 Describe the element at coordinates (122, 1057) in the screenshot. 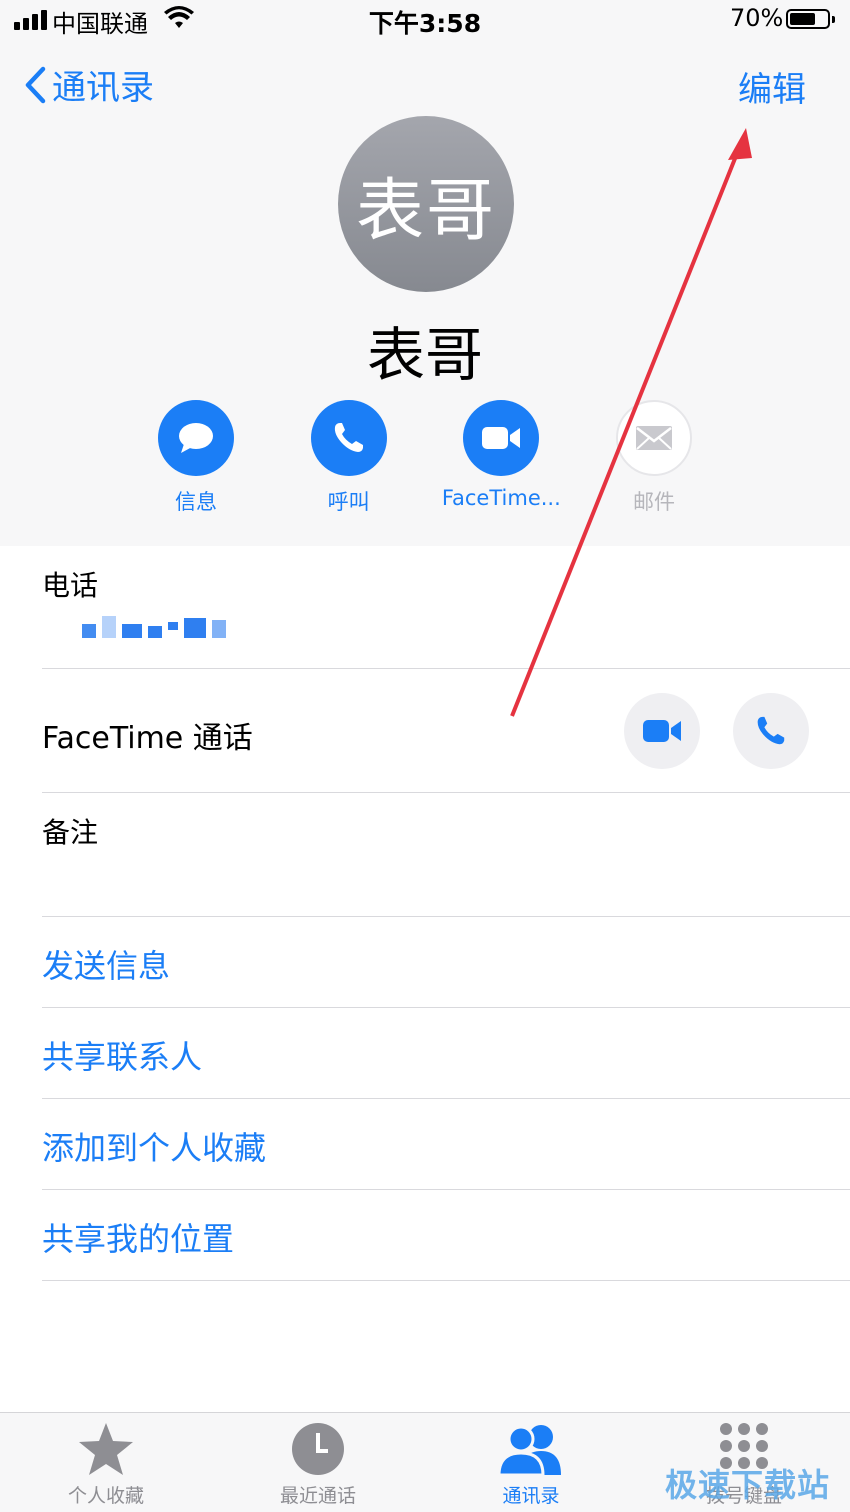

I see `share-contact-link: 共享联系人` at that location.